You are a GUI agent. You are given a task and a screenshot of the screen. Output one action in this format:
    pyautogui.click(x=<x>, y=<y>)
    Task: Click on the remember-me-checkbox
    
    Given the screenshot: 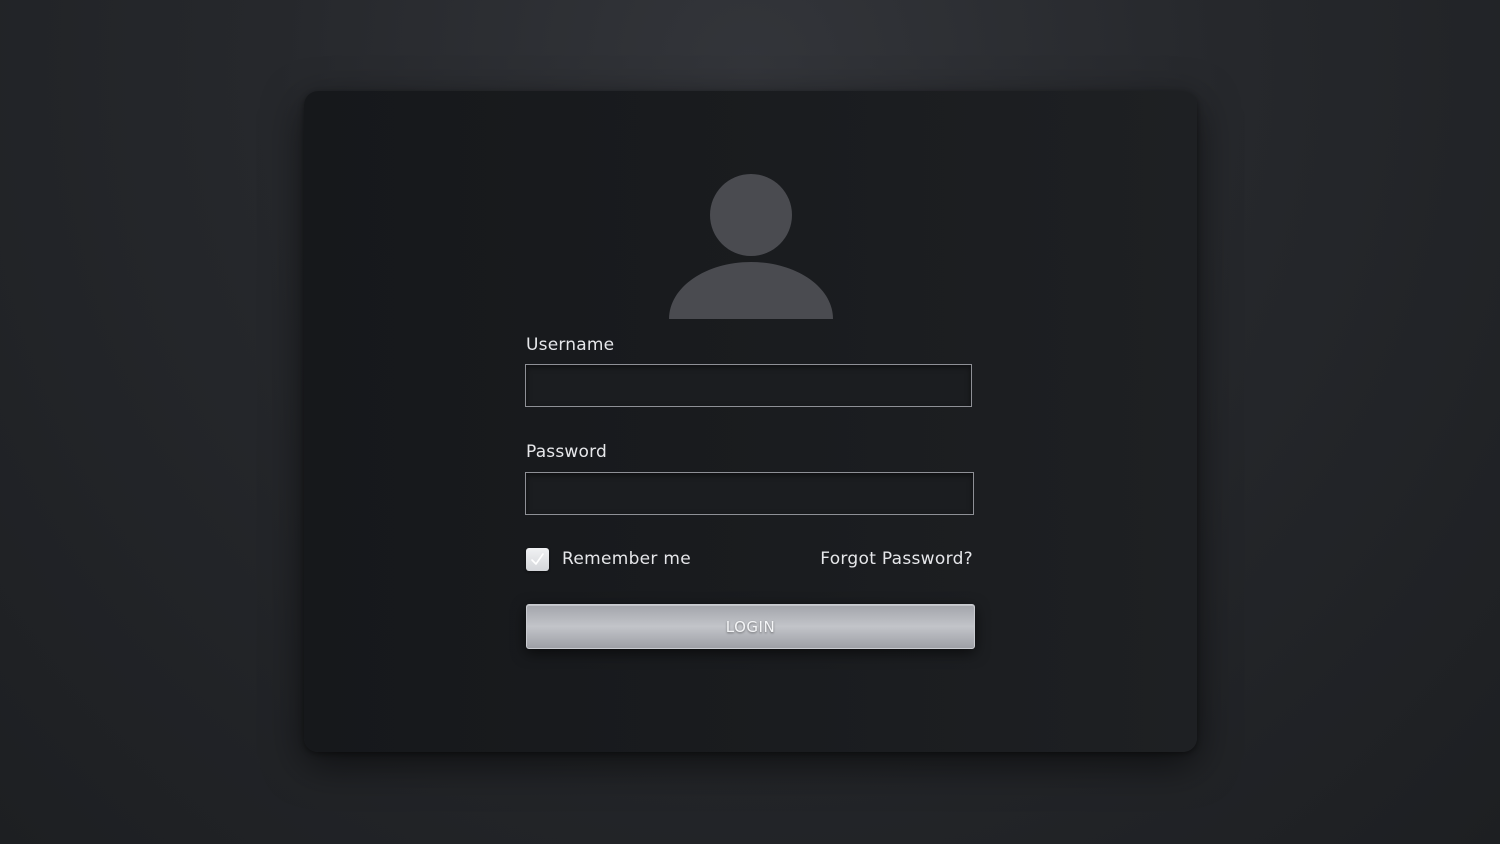 What is the action you would take?
    pyautogui.click(x=537, y=559)
    